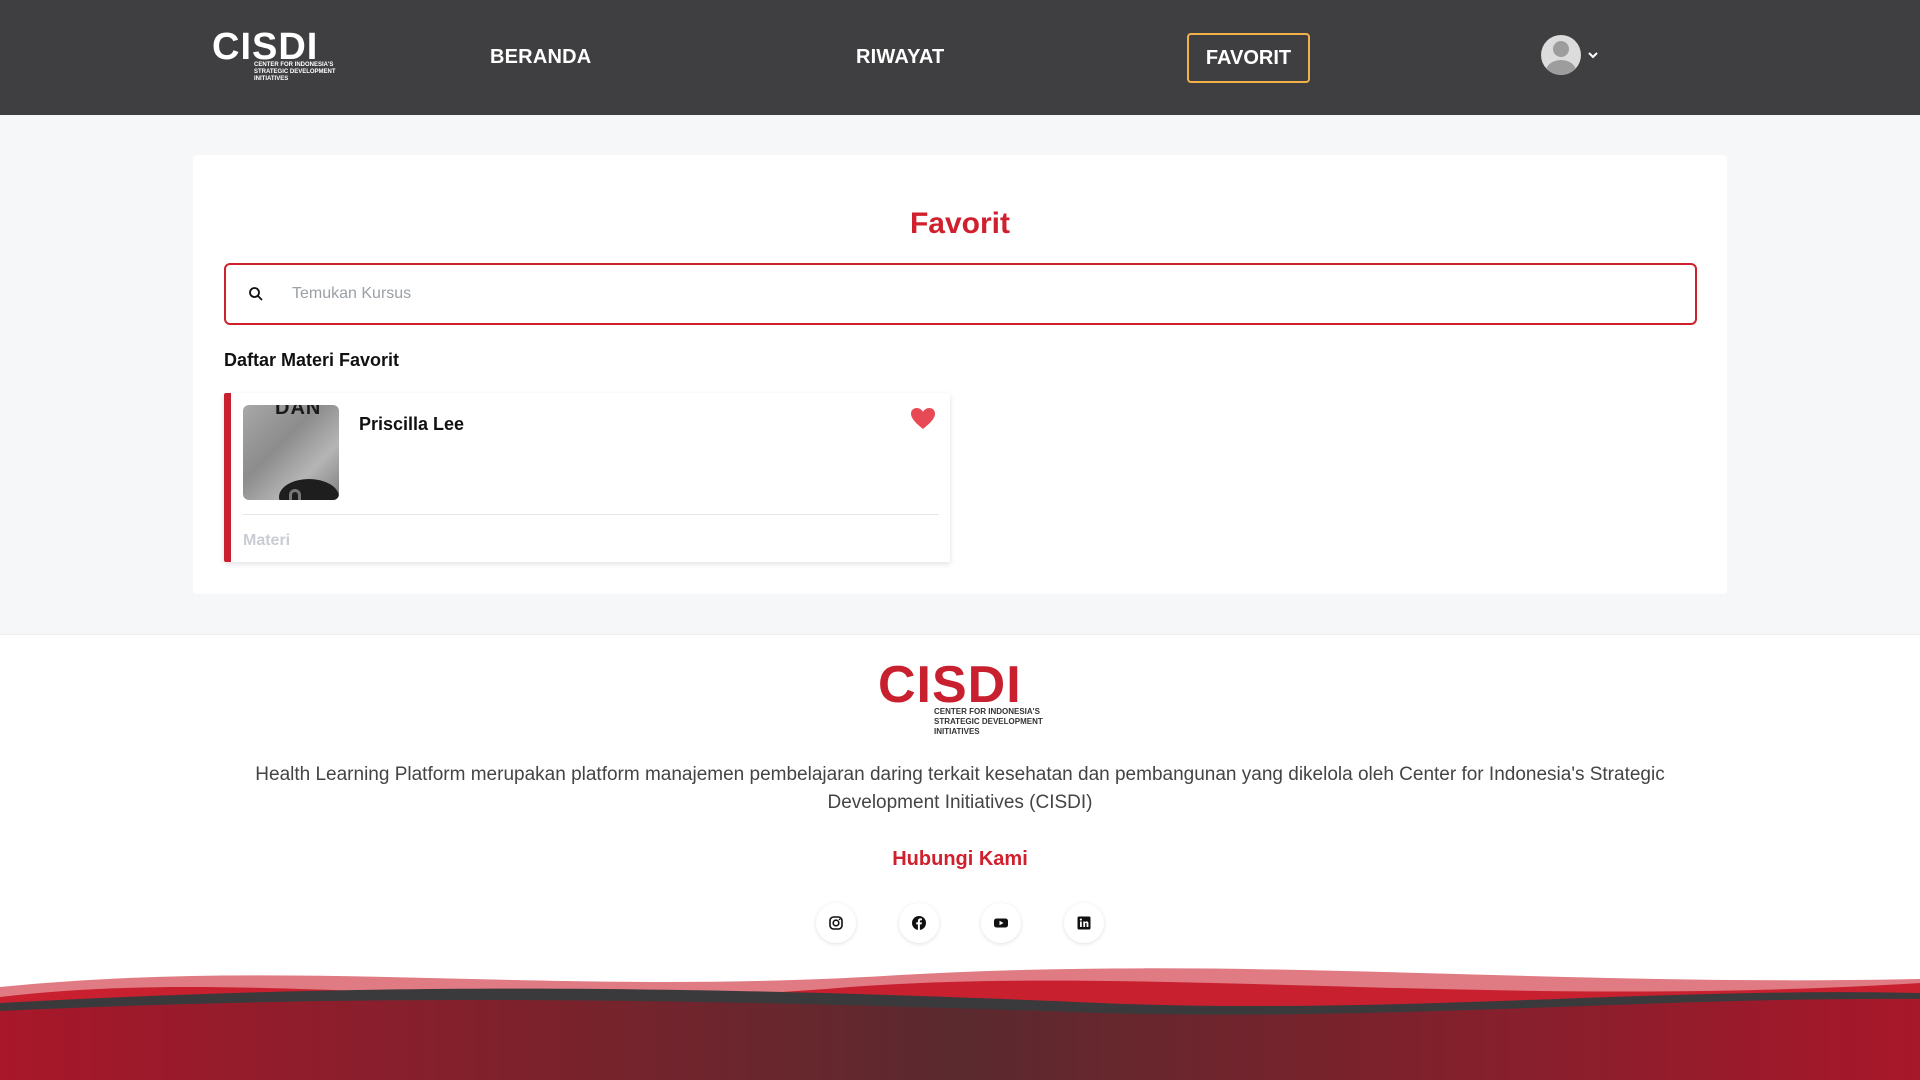  What do you see at coordinates (982, 294) in the screenshot?
I see `search-input` at bounding box center [982, 294].